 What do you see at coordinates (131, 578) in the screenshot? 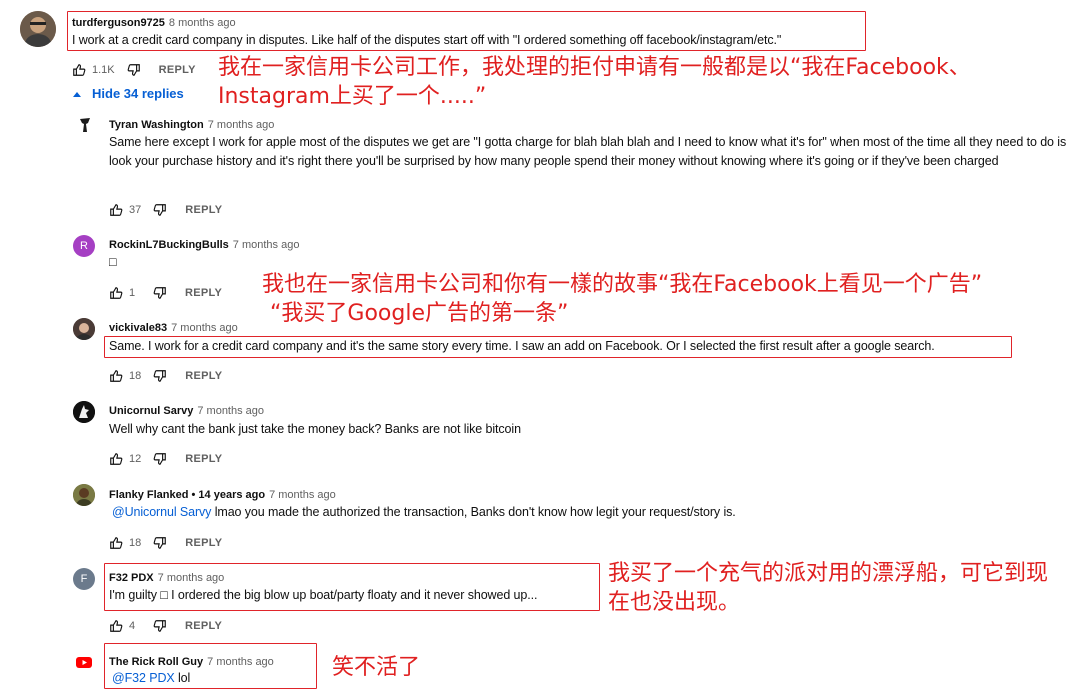
I see `comment-author: F32 PDX` at bounding box center [131, 578].